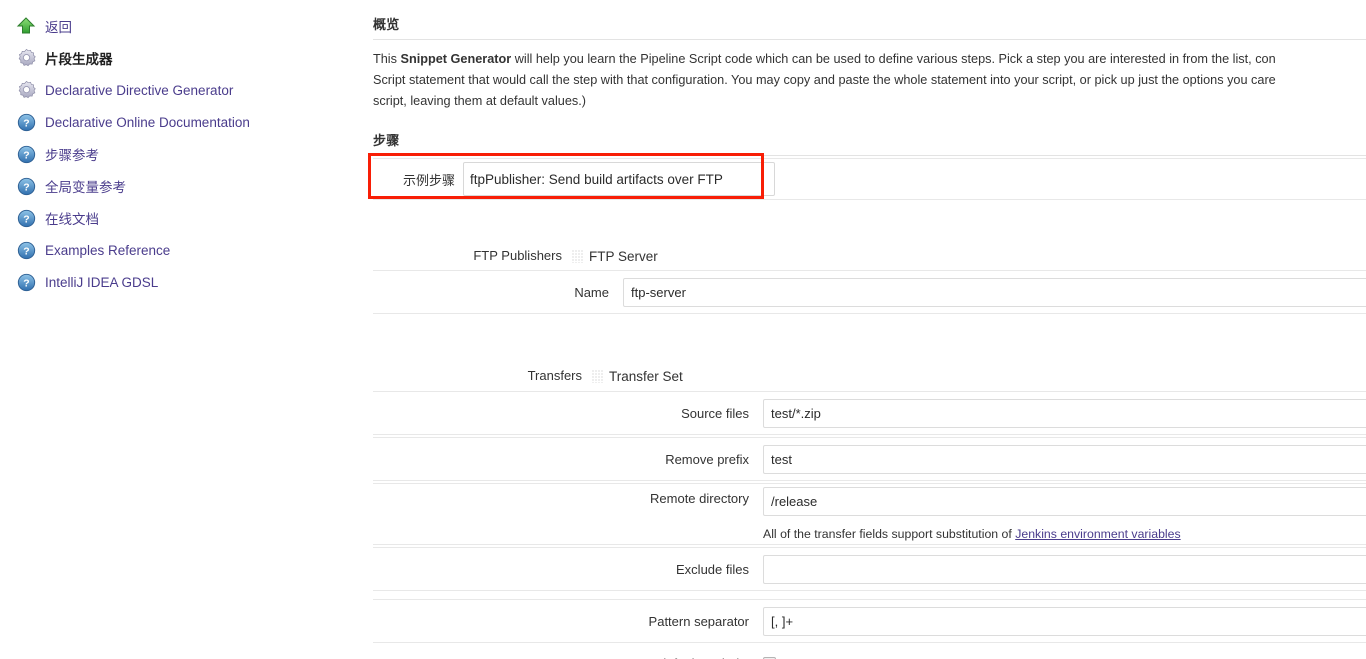 The image size is (1366, 659). Describe the element at coordinates (102, 282) in the screenshot. I see `sidebar-item-label: IntelliJ IDEA GDSL` at that location.